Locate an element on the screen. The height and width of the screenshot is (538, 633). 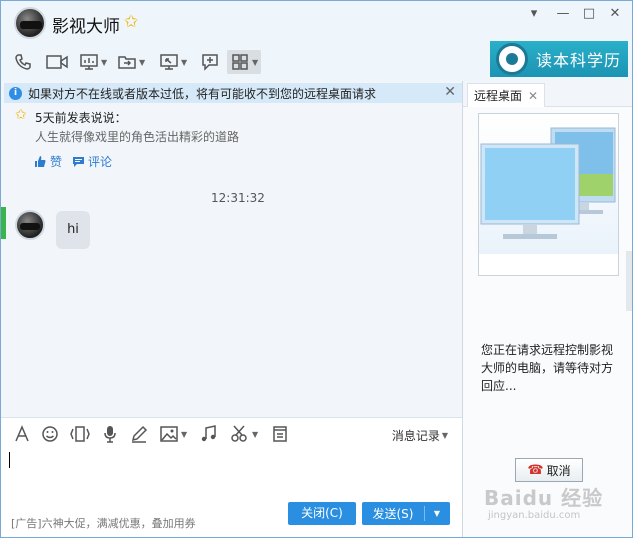
ad-text: [广告]六神大促，满减优惠，叠加用券 is located at coordinates (103, 523).